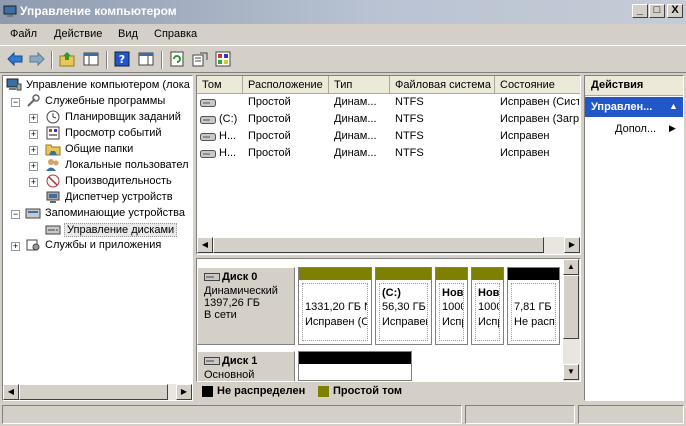 The height and width of the screenshot is (426, 686). I want to click on back-arrow-icon, so click(15, 59).